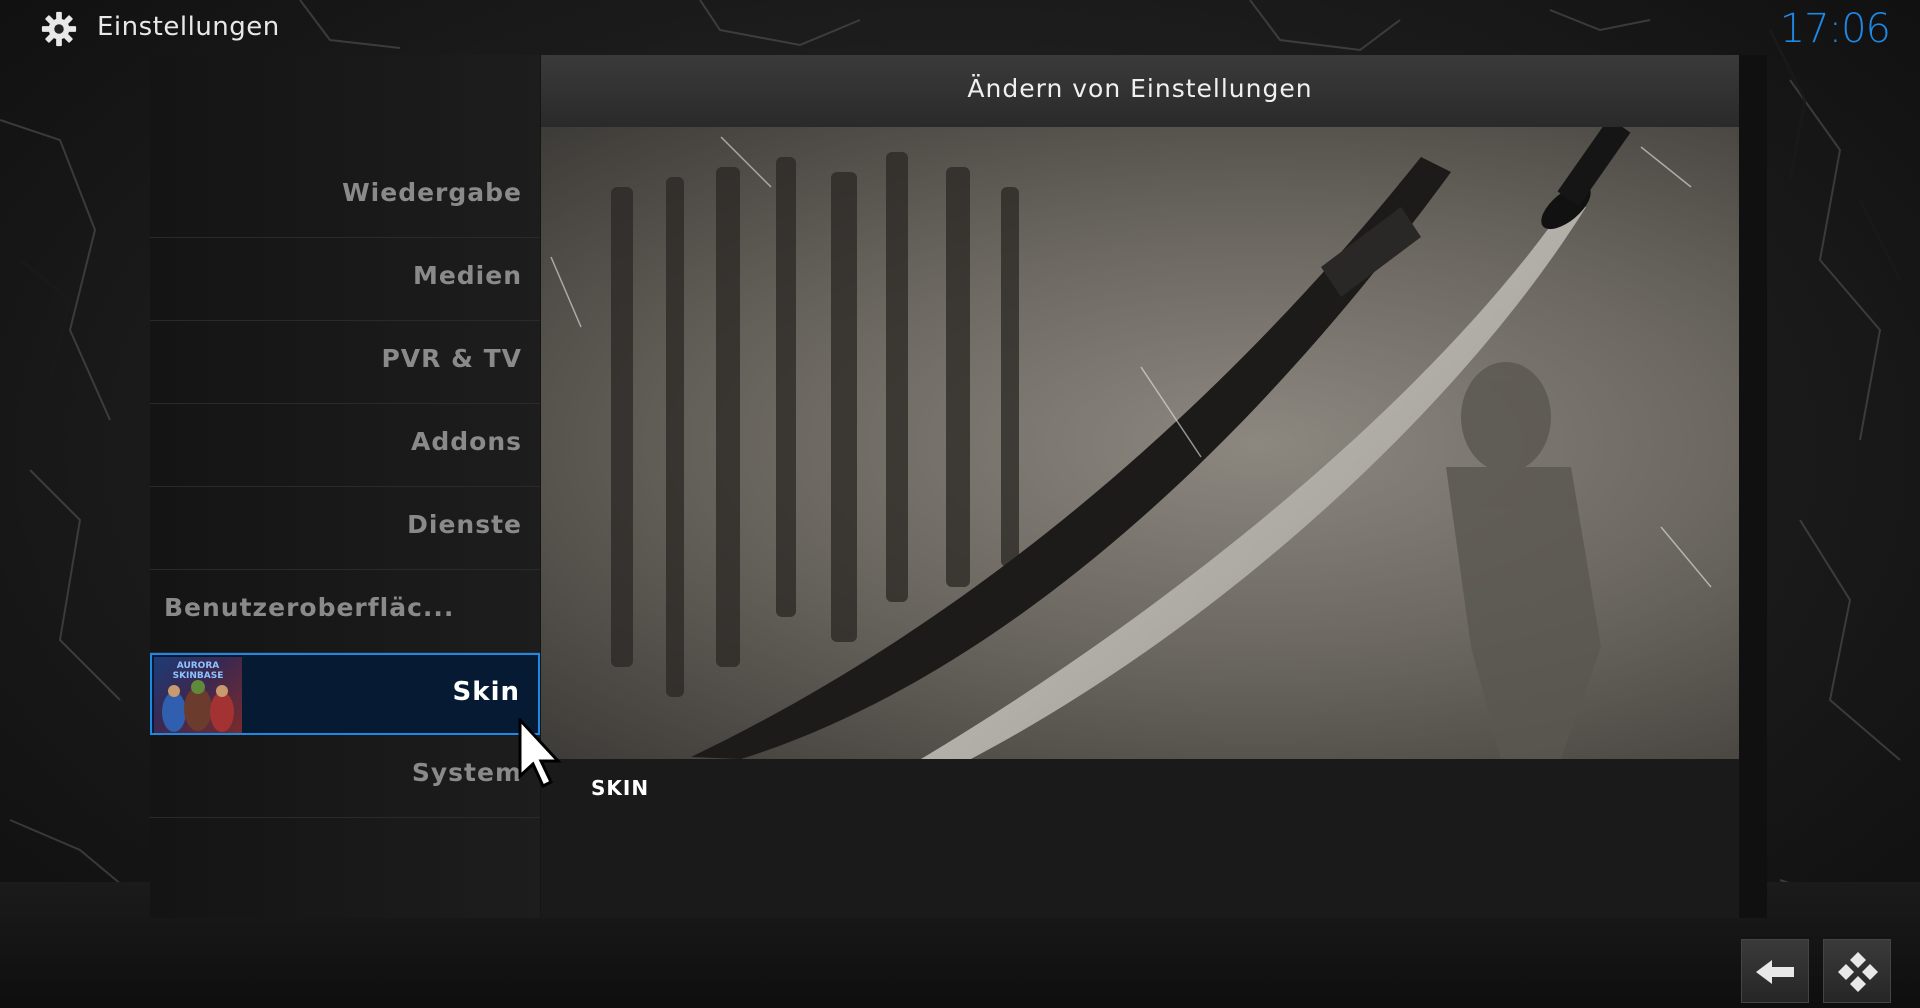 The image size is (1920, 1008). Describe the element at coordinates (1835, 29) in the screenshot. I see `clock: 17:06` at that location.